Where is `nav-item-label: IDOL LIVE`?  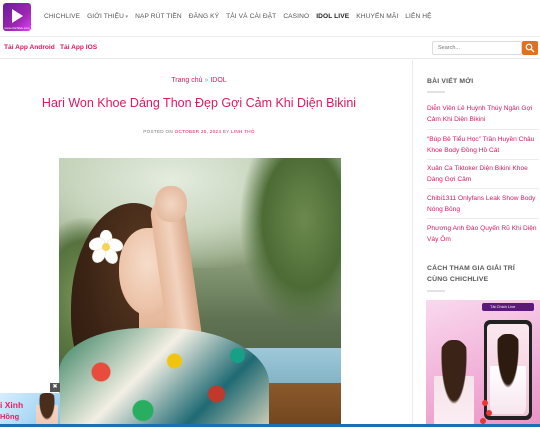
nav-item-label: IDOL LIVE is located at coordinates (333, 16).